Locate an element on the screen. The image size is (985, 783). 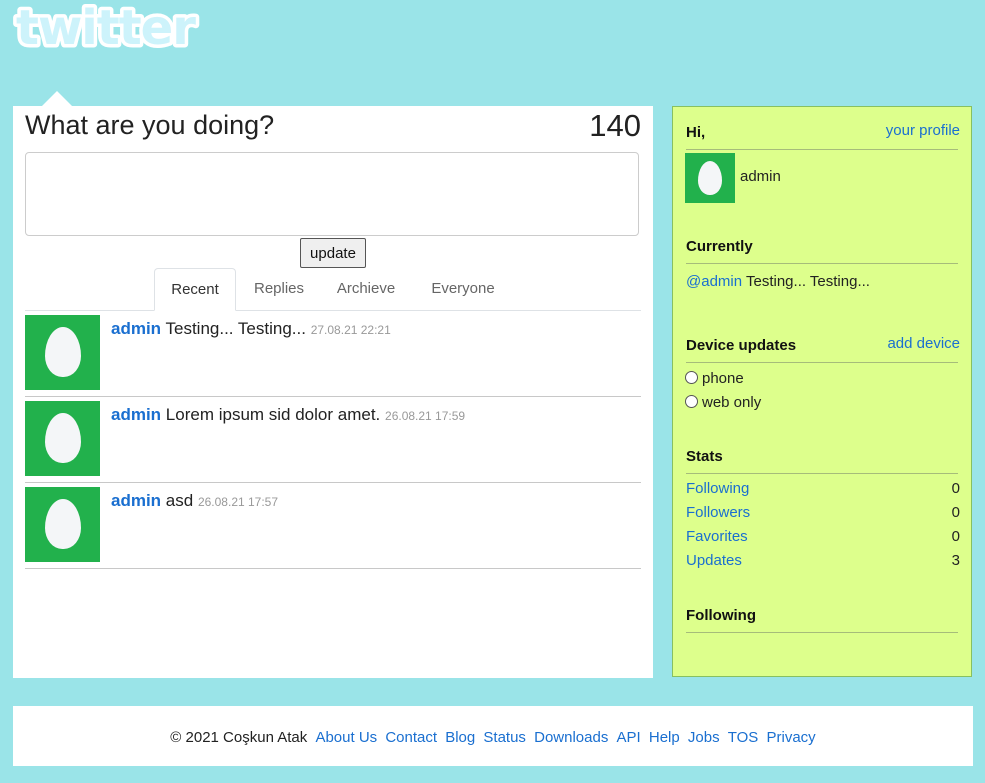
sidebar-greeting: Hi, your profile is located at coordinates (823, 136).